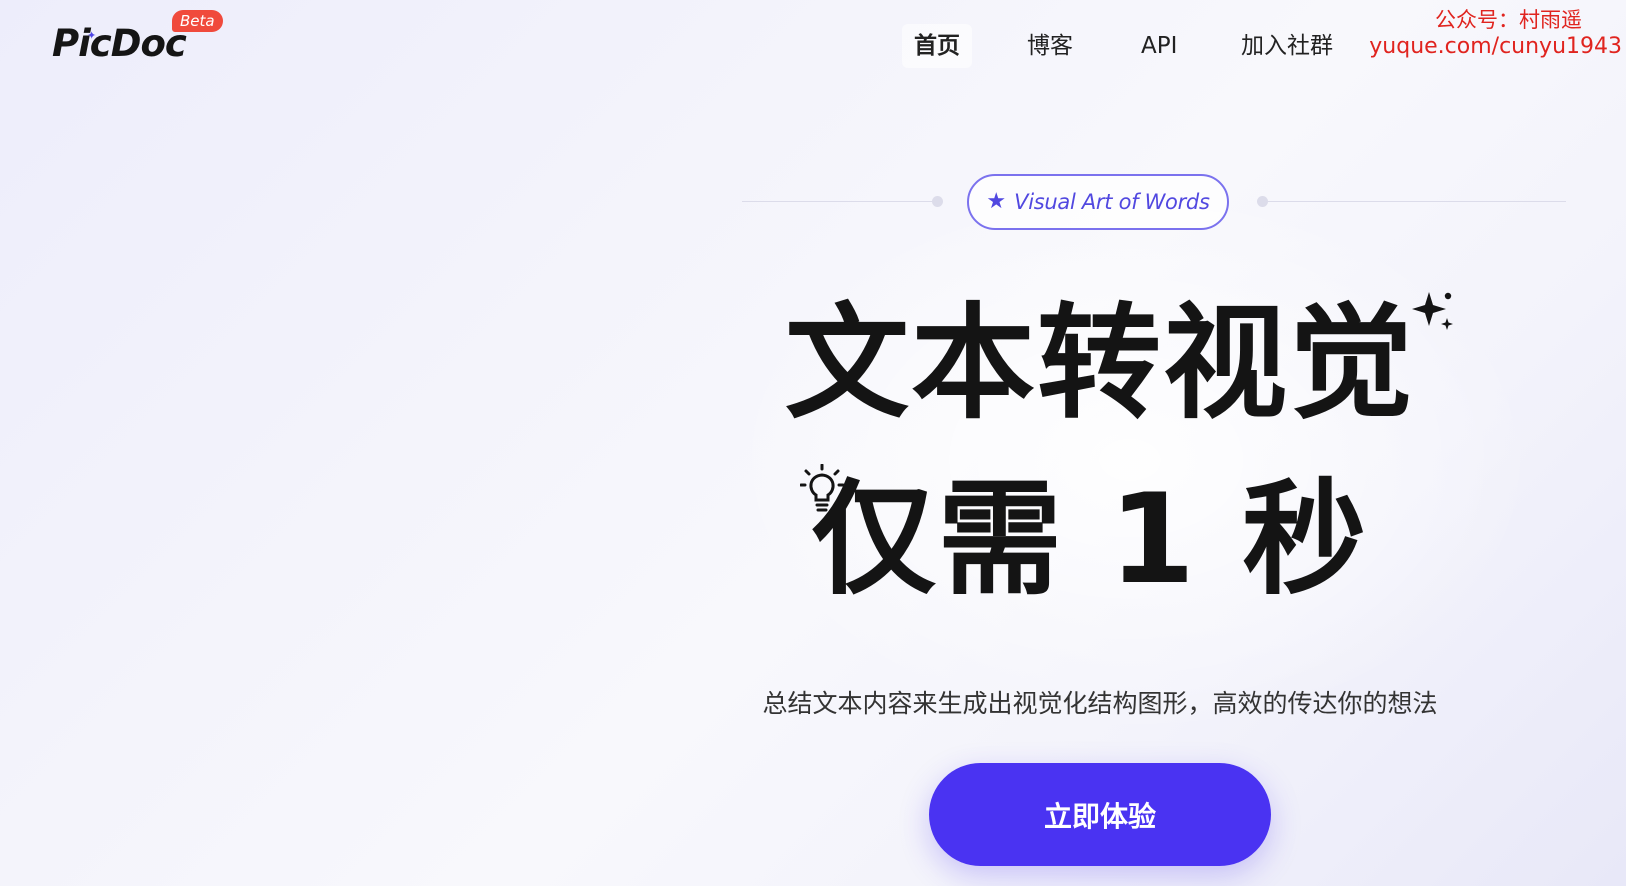  What do you see at coordinates (1416, 201) in the screenshot?
I see `pill-right-line` at bounding box center [1416, 201].